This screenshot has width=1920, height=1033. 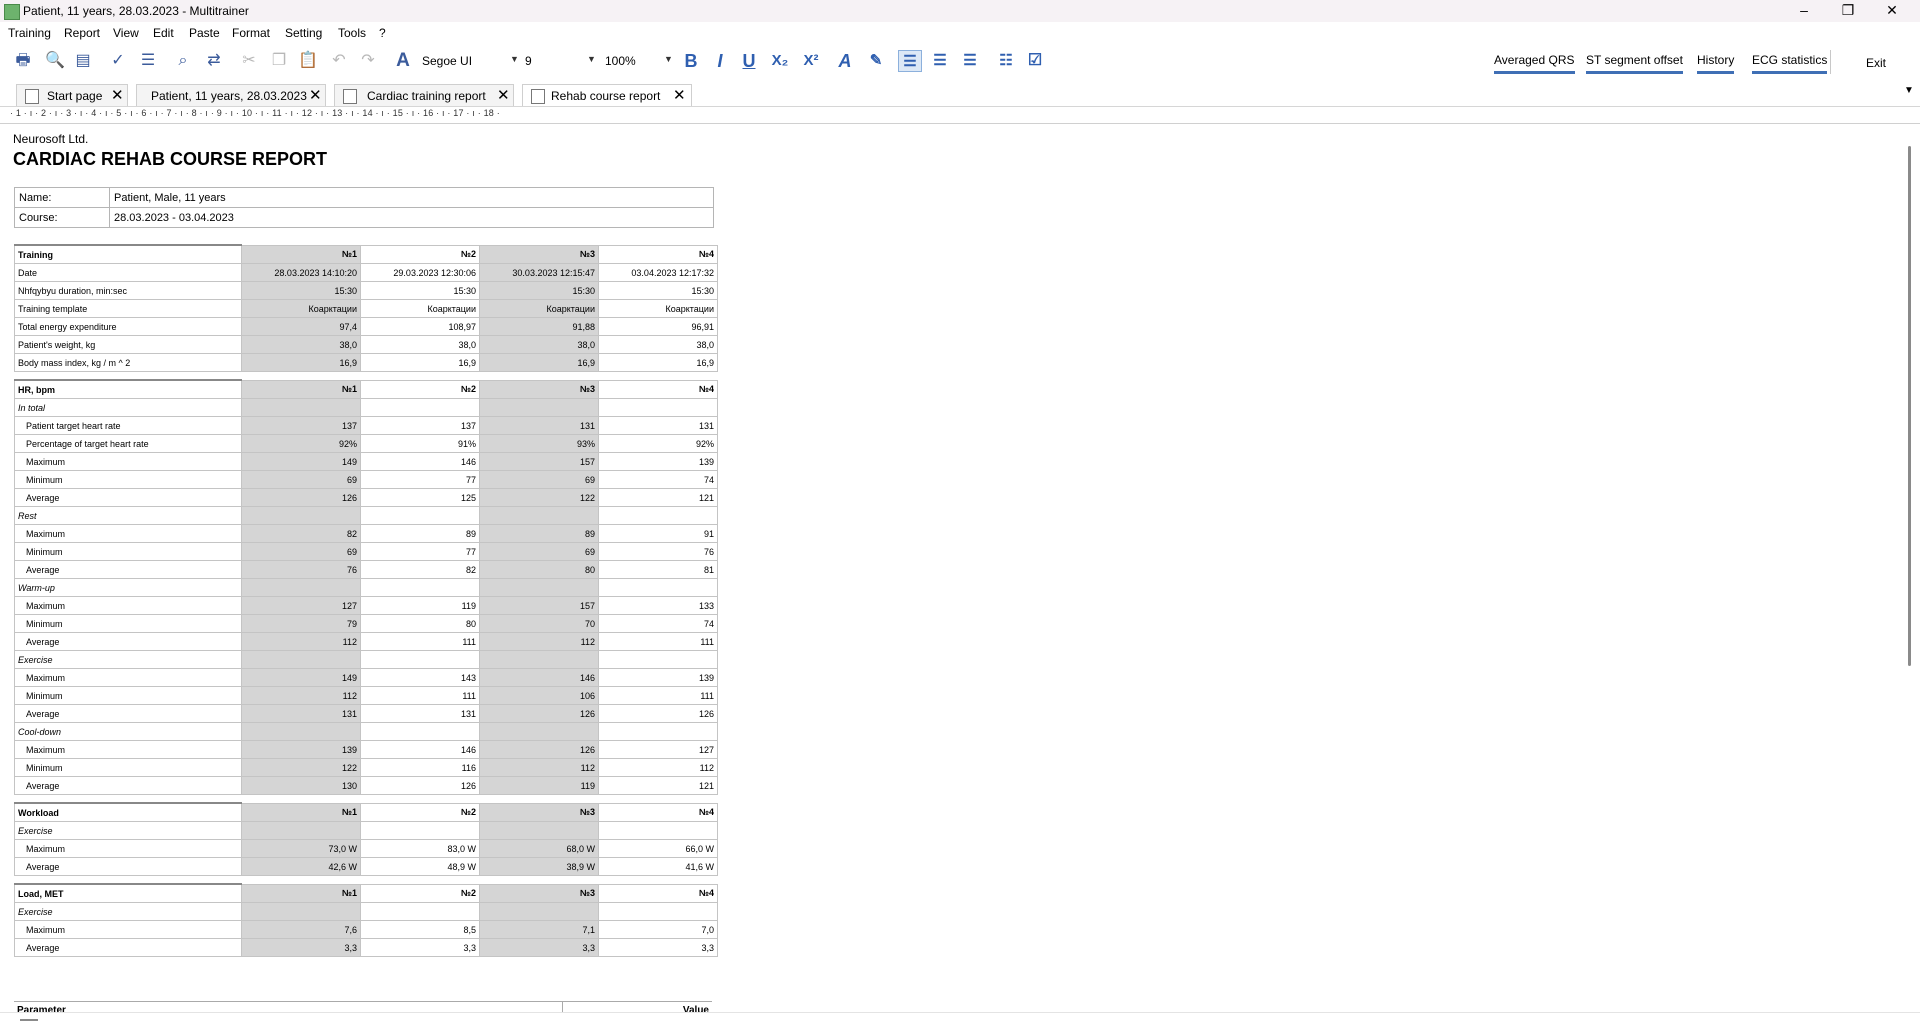 What do you see at coordinates (420, 866) in the screenshot?
I see `table-cell: 48,9 W` at bounding box center [420, 866].